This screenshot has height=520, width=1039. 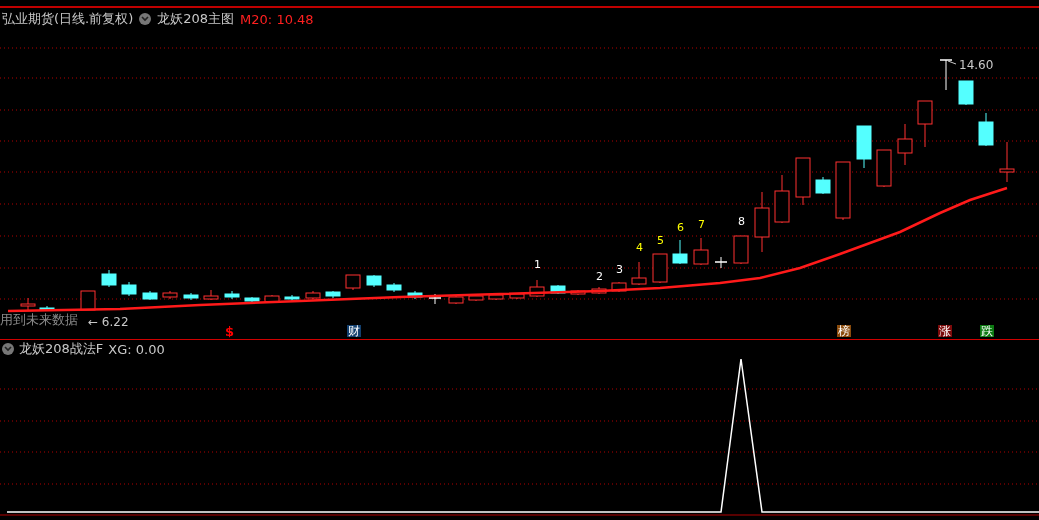 What do you see at coordinates (136, 349) in the screenshot?
I see `xg-reading: XG: 0.00` at bounding box center [136, 349].